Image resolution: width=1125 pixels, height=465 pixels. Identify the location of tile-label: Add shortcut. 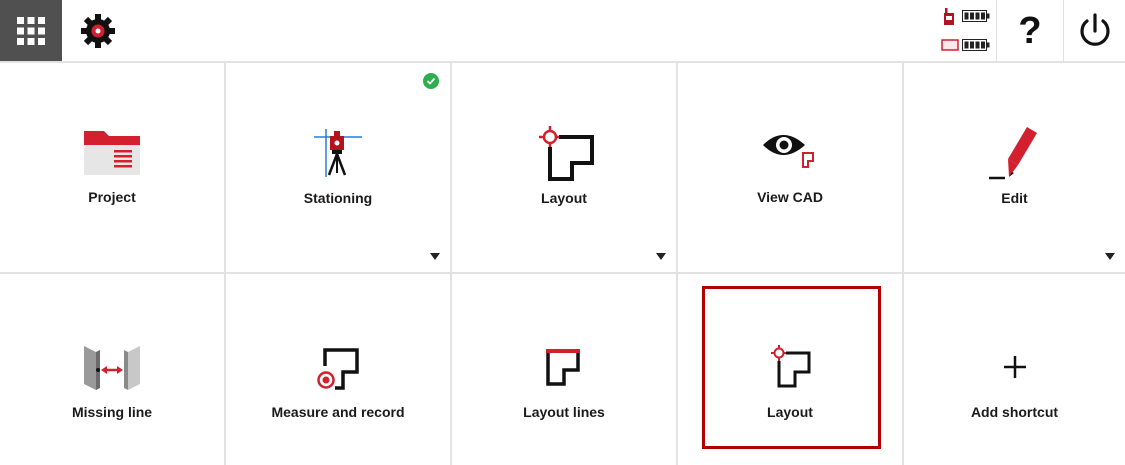
(1014, 412).